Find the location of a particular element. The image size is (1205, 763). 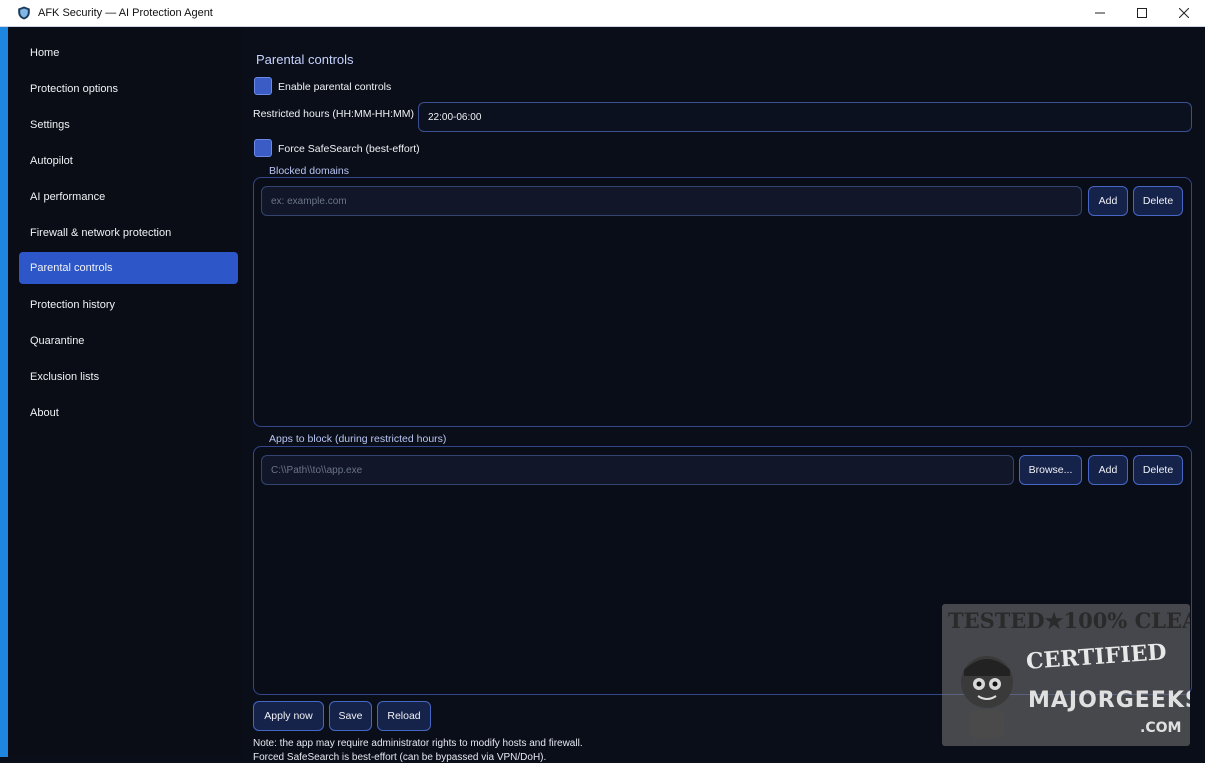

apps-block-title: Apps to block (during restricted hours) is located at coordinates (358, 439).